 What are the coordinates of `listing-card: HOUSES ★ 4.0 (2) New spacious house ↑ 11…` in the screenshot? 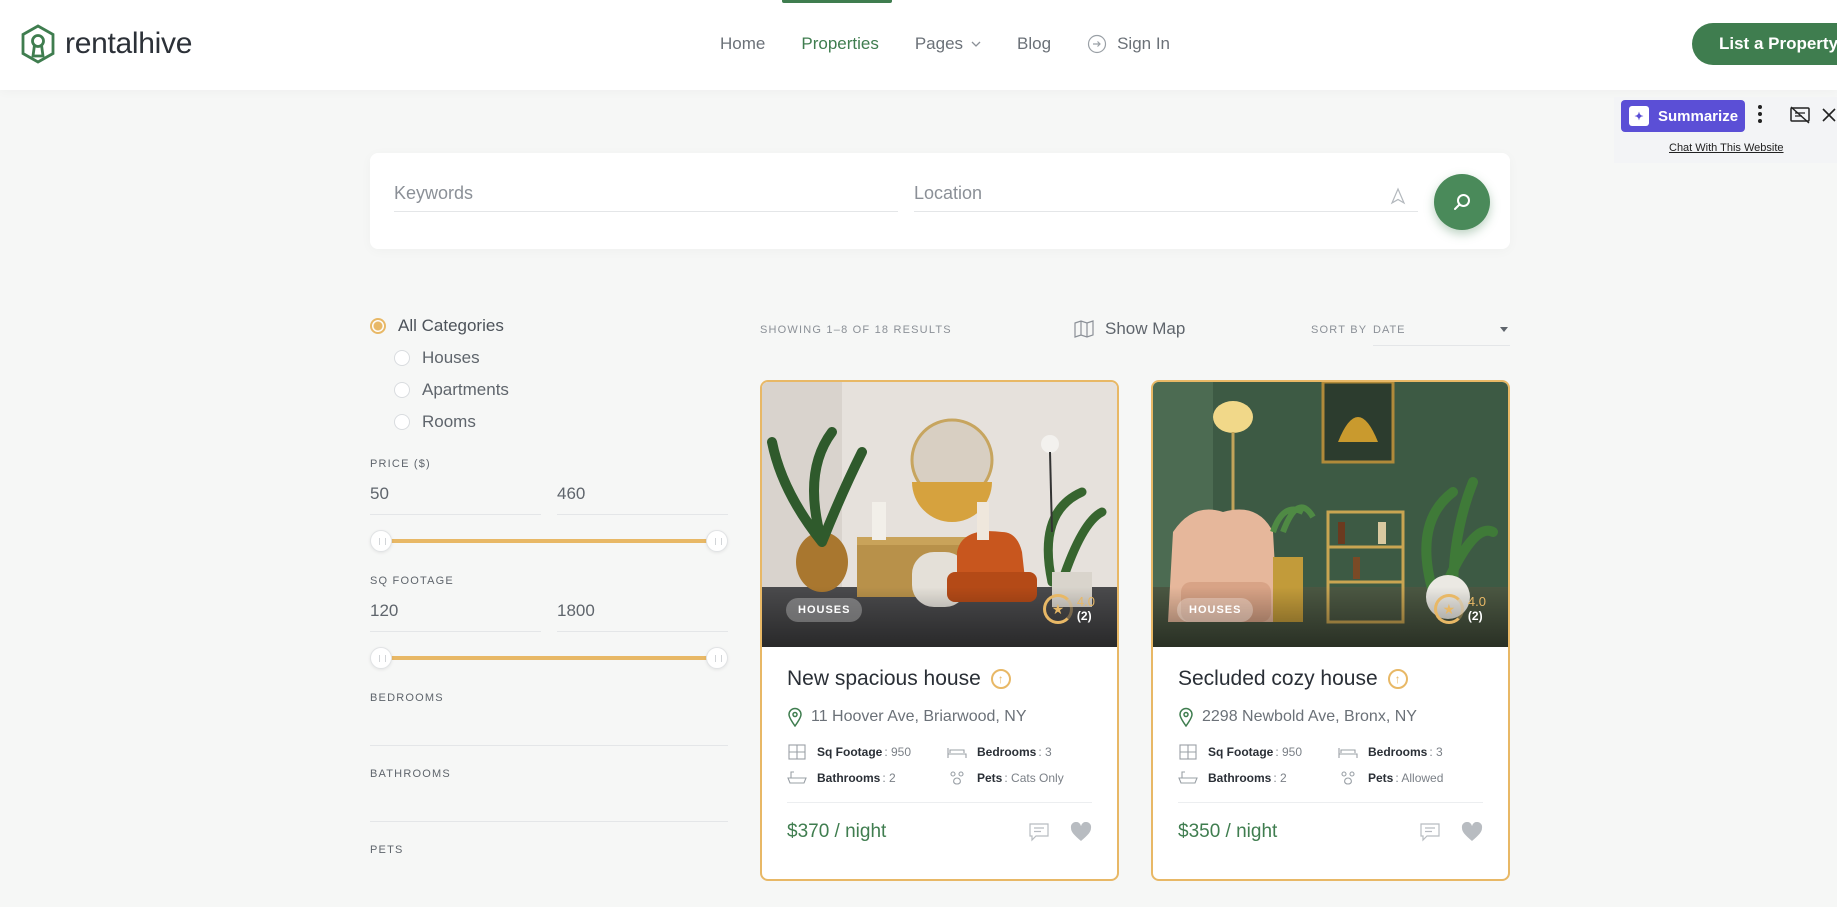 It's located at (939, 630).